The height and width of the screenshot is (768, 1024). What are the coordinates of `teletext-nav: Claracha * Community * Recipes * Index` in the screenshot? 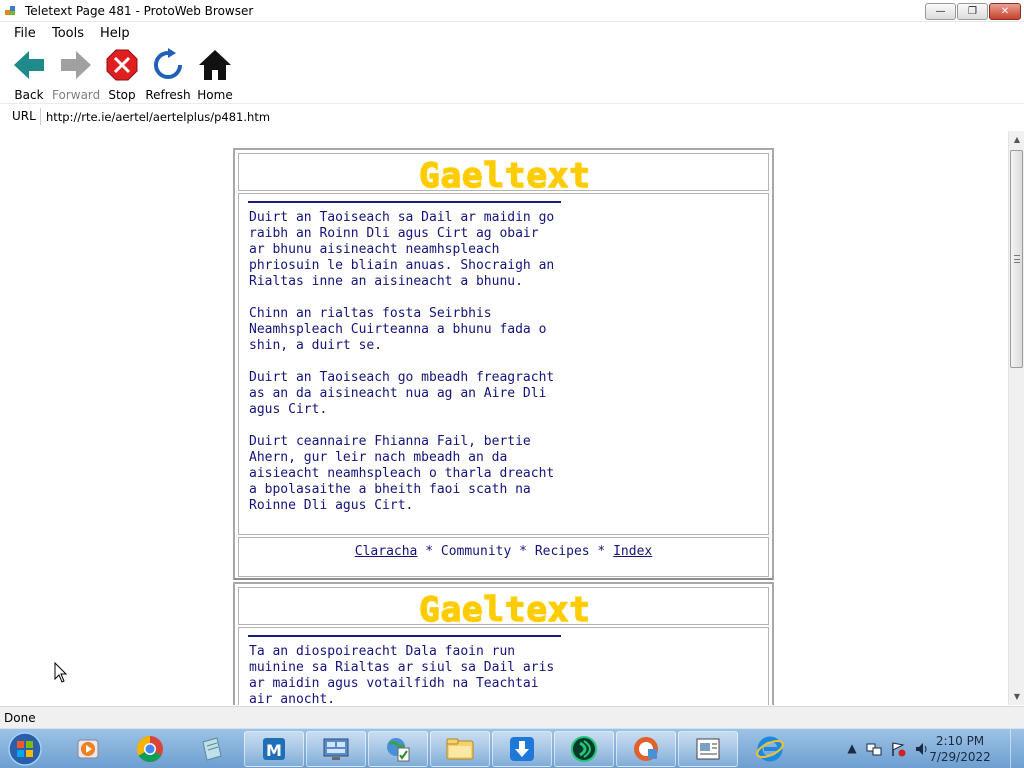 It's located at (503, 557).